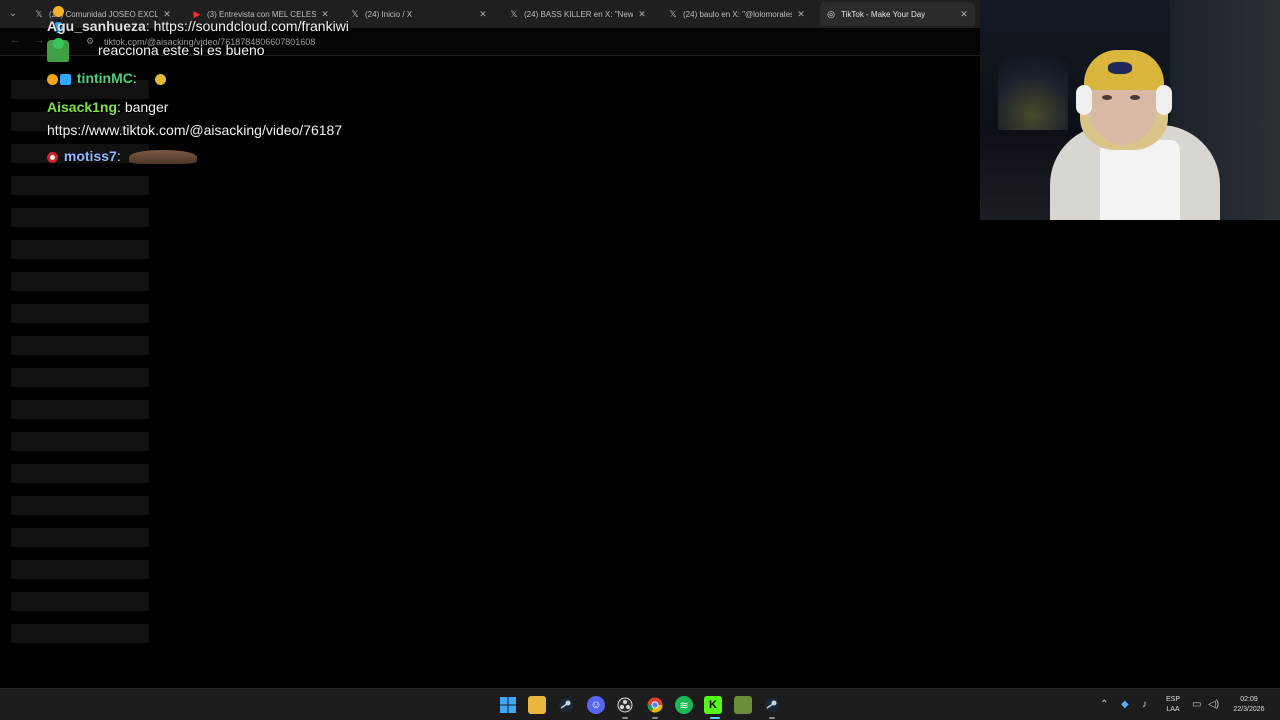 The image size is (1280, 720). I want to click on taskbar-active-indicator, so click(715, 718).